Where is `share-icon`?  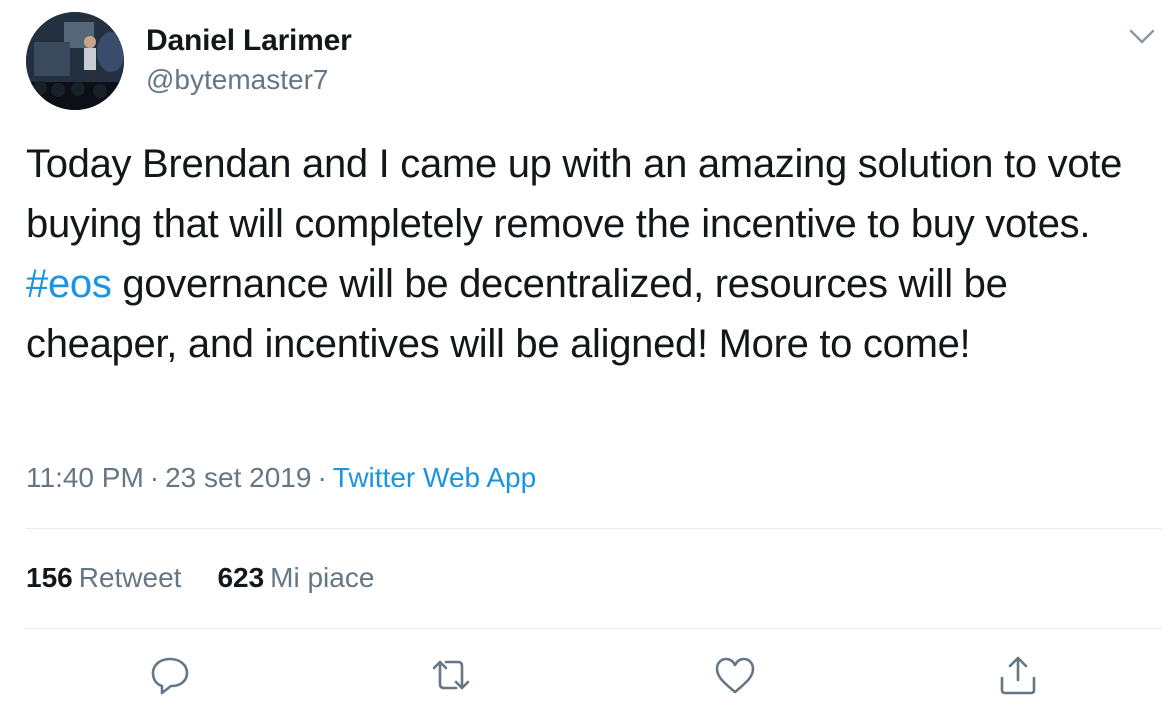
share-icon is located at coordinates (1018, 675).